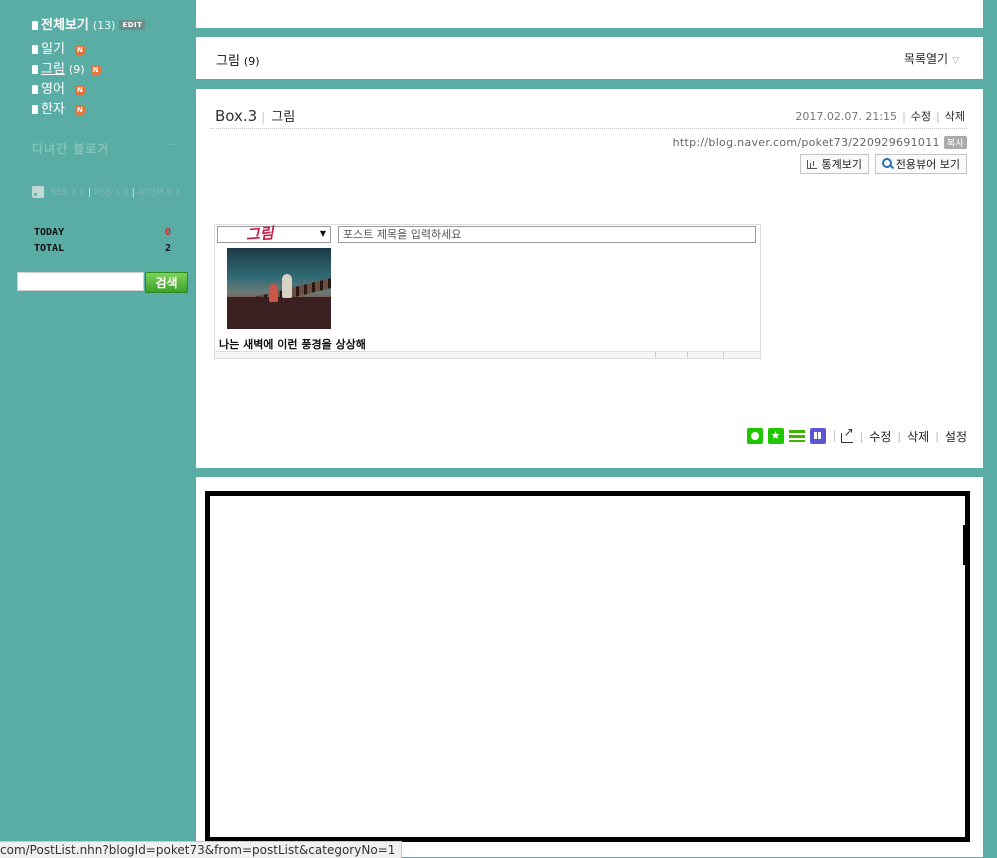 Image resolution: width=997 pixels, height=858 pixels. What do you see at coordinates (487, 354) in the screenshot?
I see `embedded-editor-toolbar` at bounding box center [487, 354].